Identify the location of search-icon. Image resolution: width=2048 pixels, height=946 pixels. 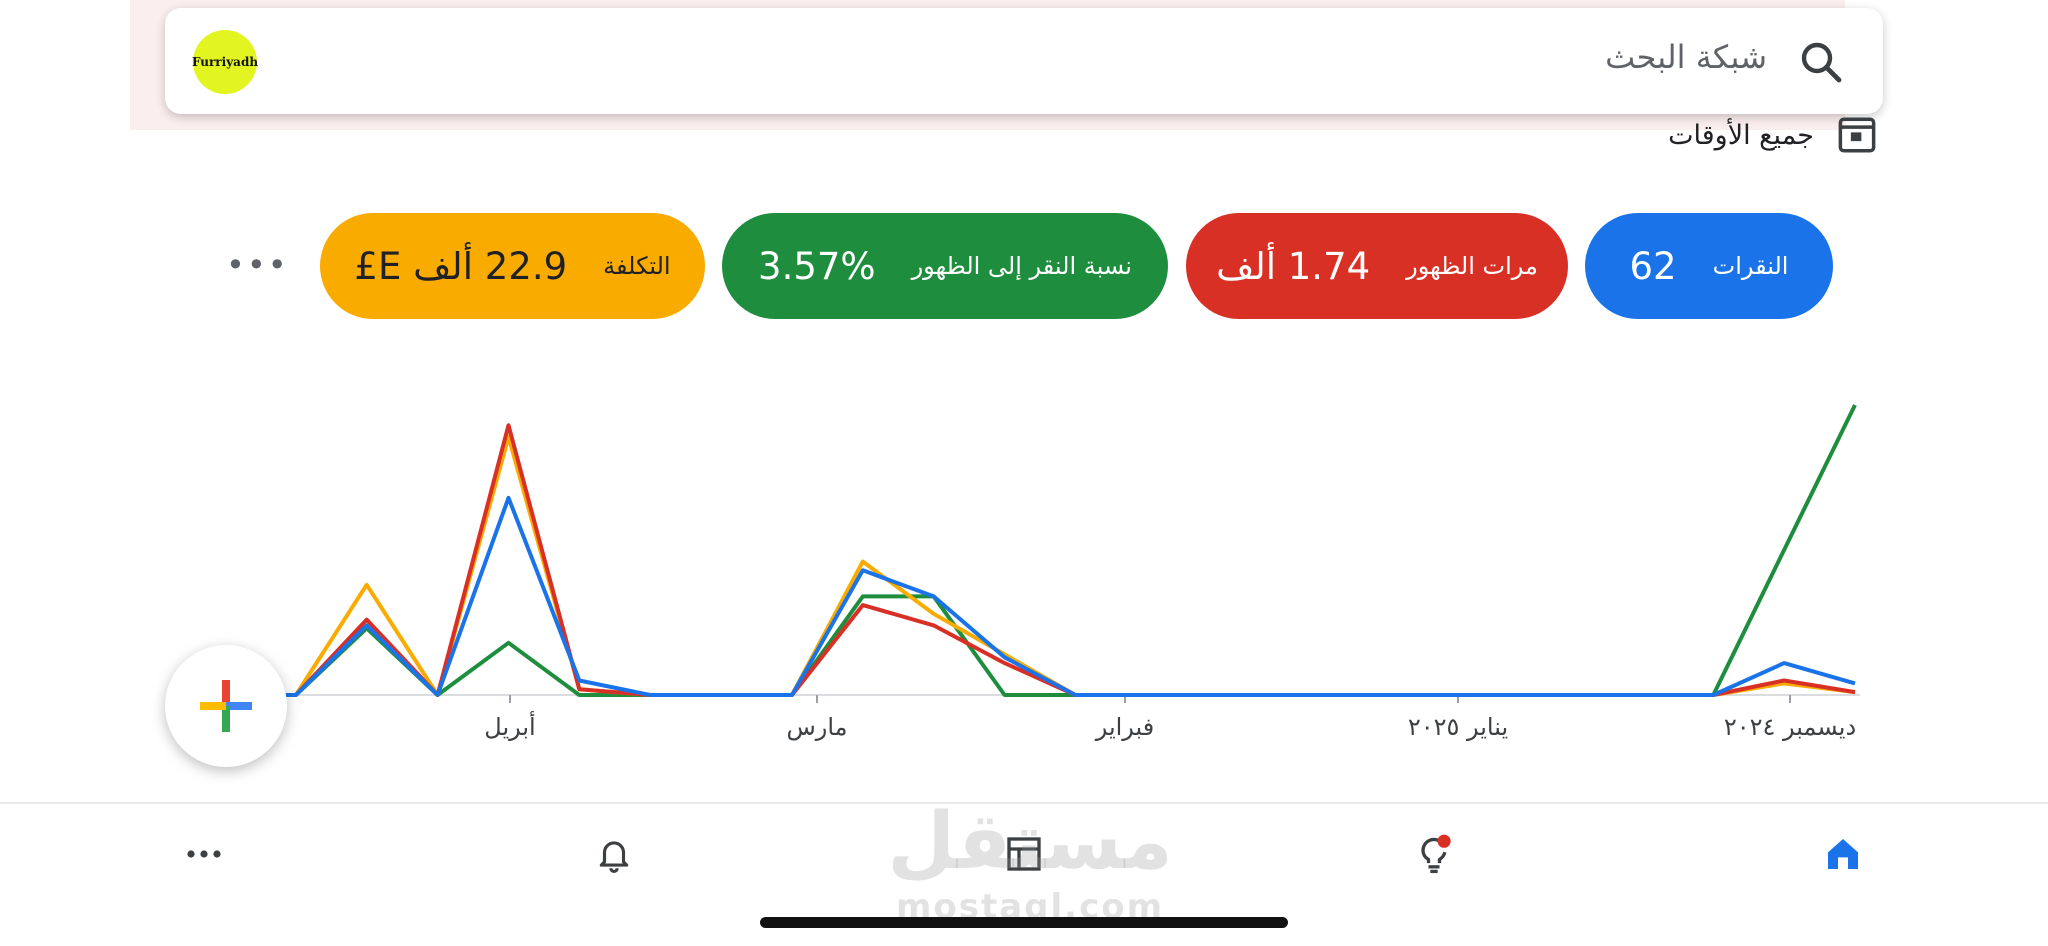
(1821, 62).